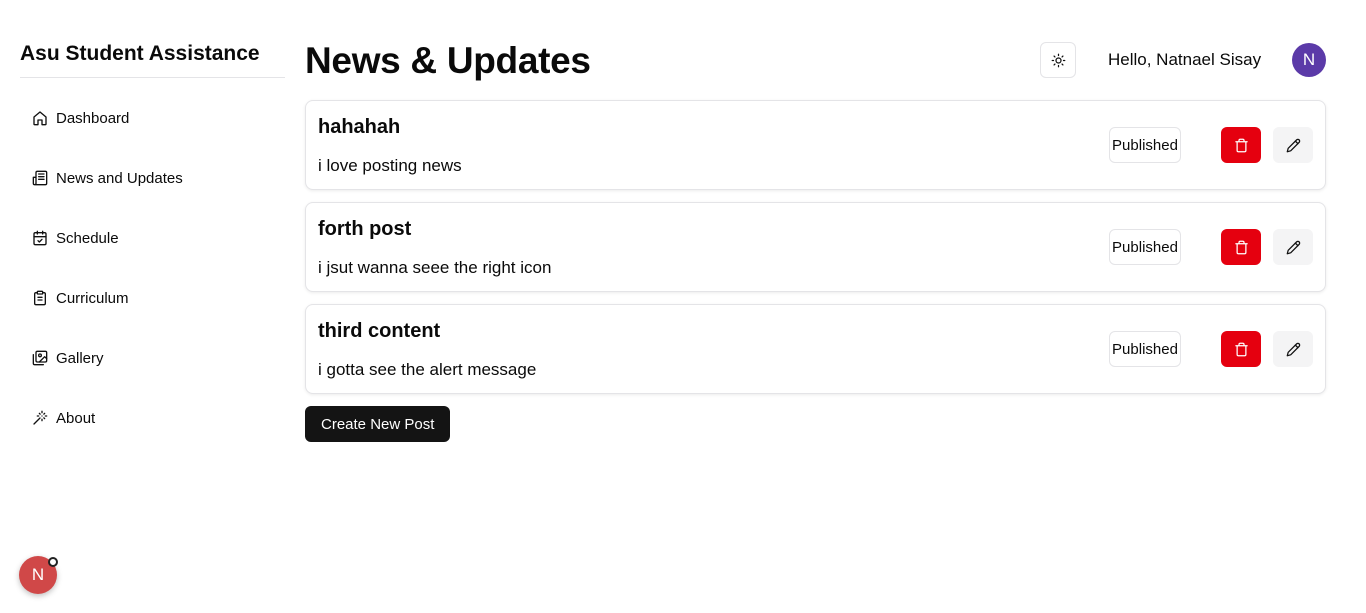  Describe the element at coordinates (379, 331) in the screenshot. I see `post-title: third content` at that location.